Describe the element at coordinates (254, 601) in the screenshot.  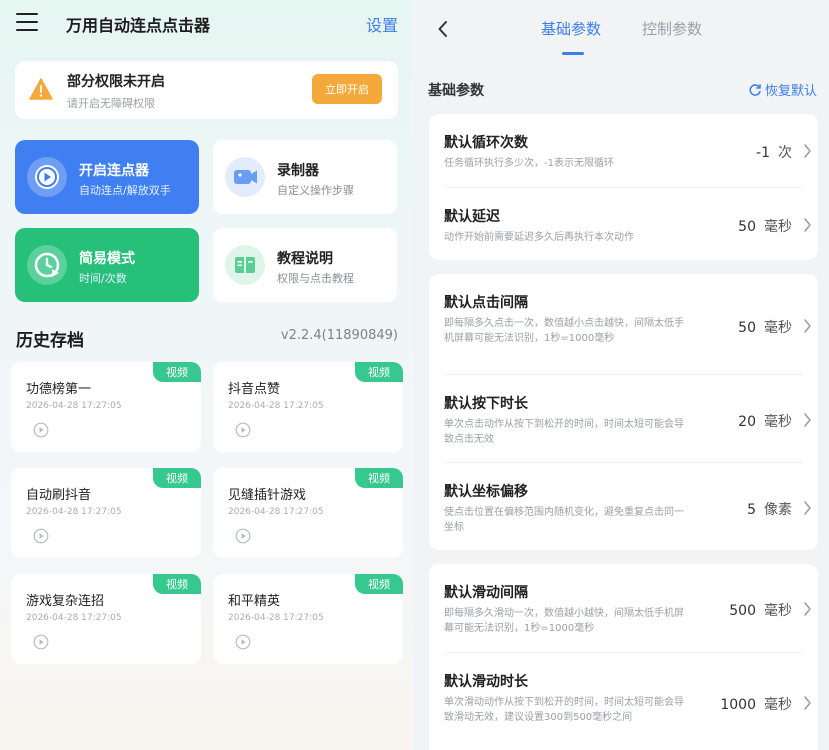
I see `history-name: 和平精英` at that location.